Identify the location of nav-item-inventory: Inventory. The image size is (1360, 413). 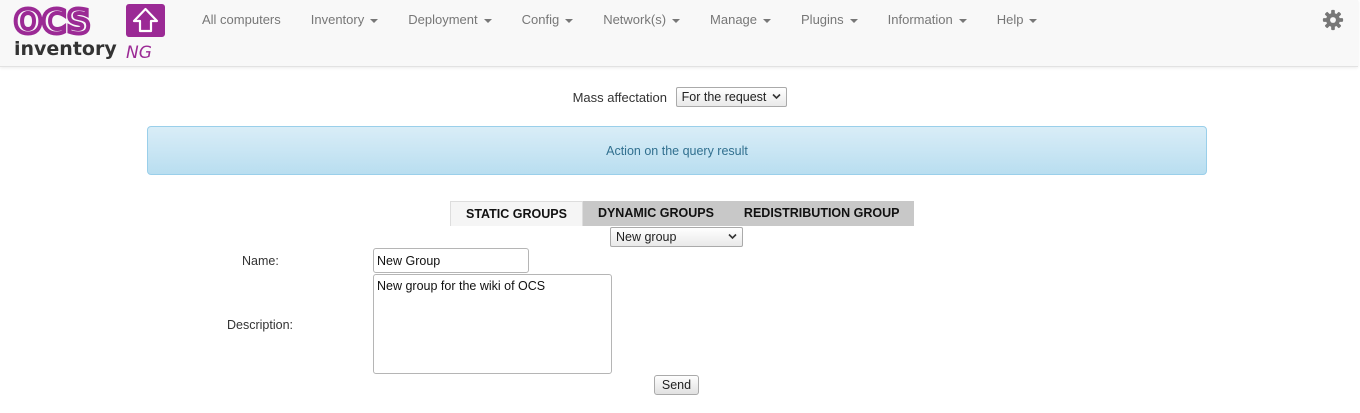
(344, 20).